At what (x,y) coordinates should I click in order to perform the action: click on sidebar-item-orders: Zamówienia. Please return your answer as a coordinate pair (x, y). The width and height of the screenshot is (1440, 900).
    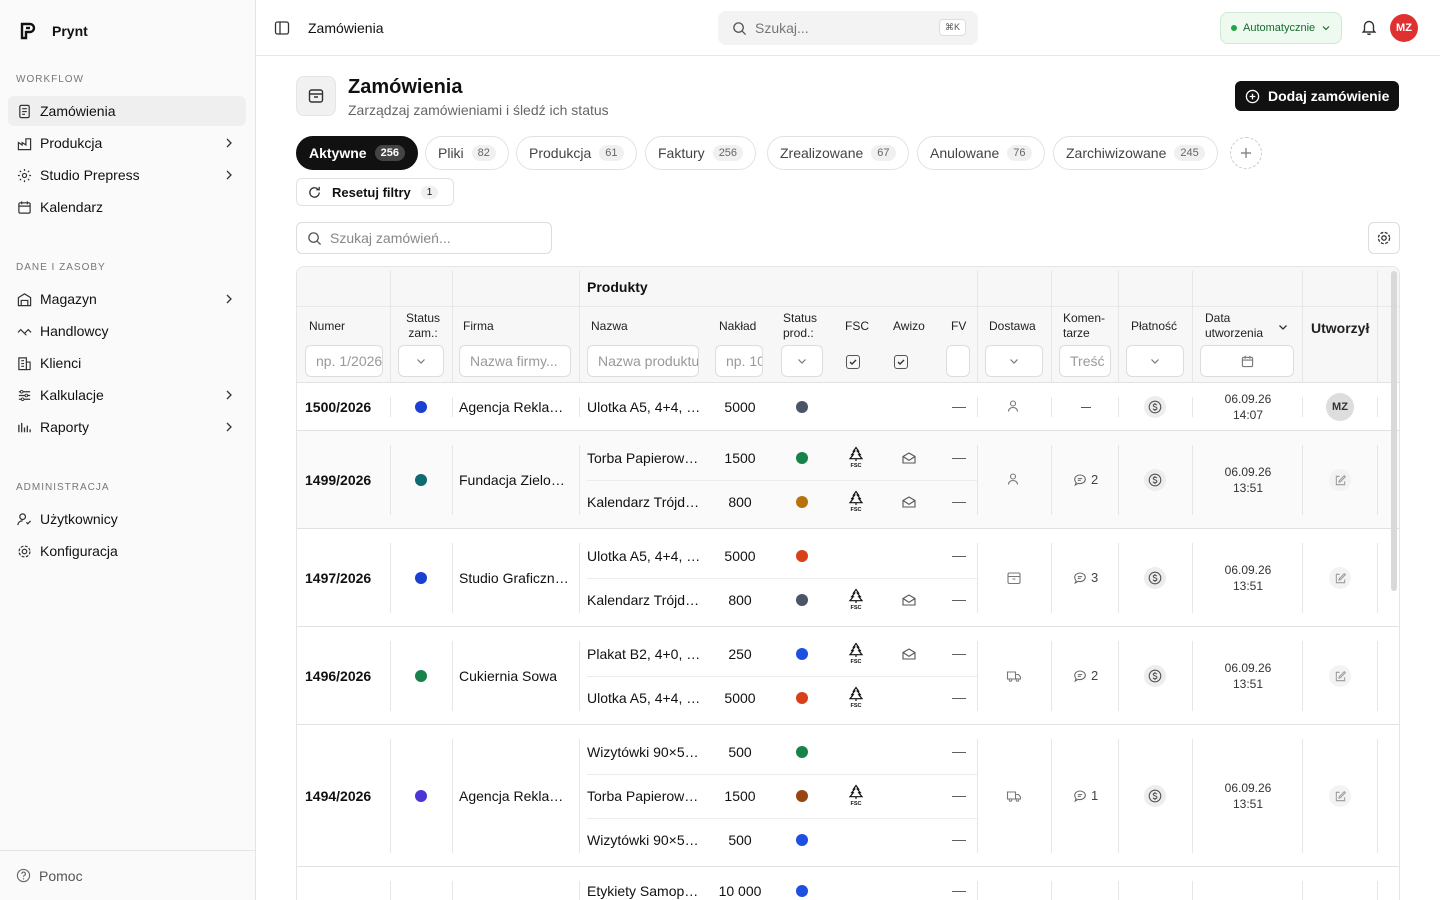
    Looking at the image, I should click on (127, 111).